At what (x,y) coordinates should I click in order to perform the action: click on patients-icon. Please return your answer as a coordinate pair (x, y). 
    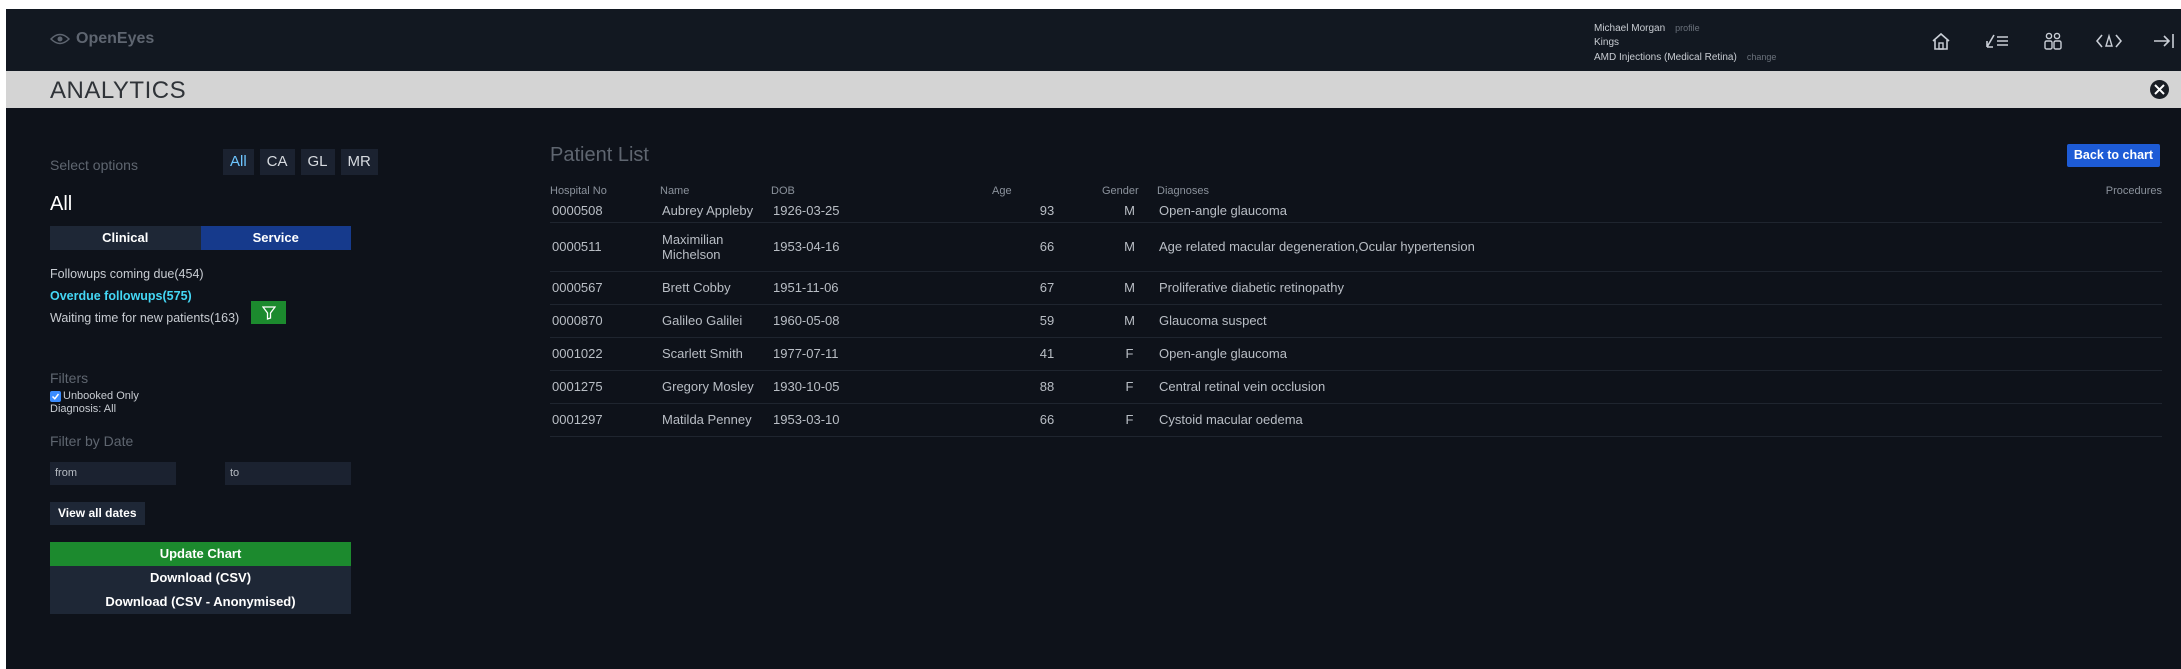
    Looking at the image, I should click on (2053, 41).